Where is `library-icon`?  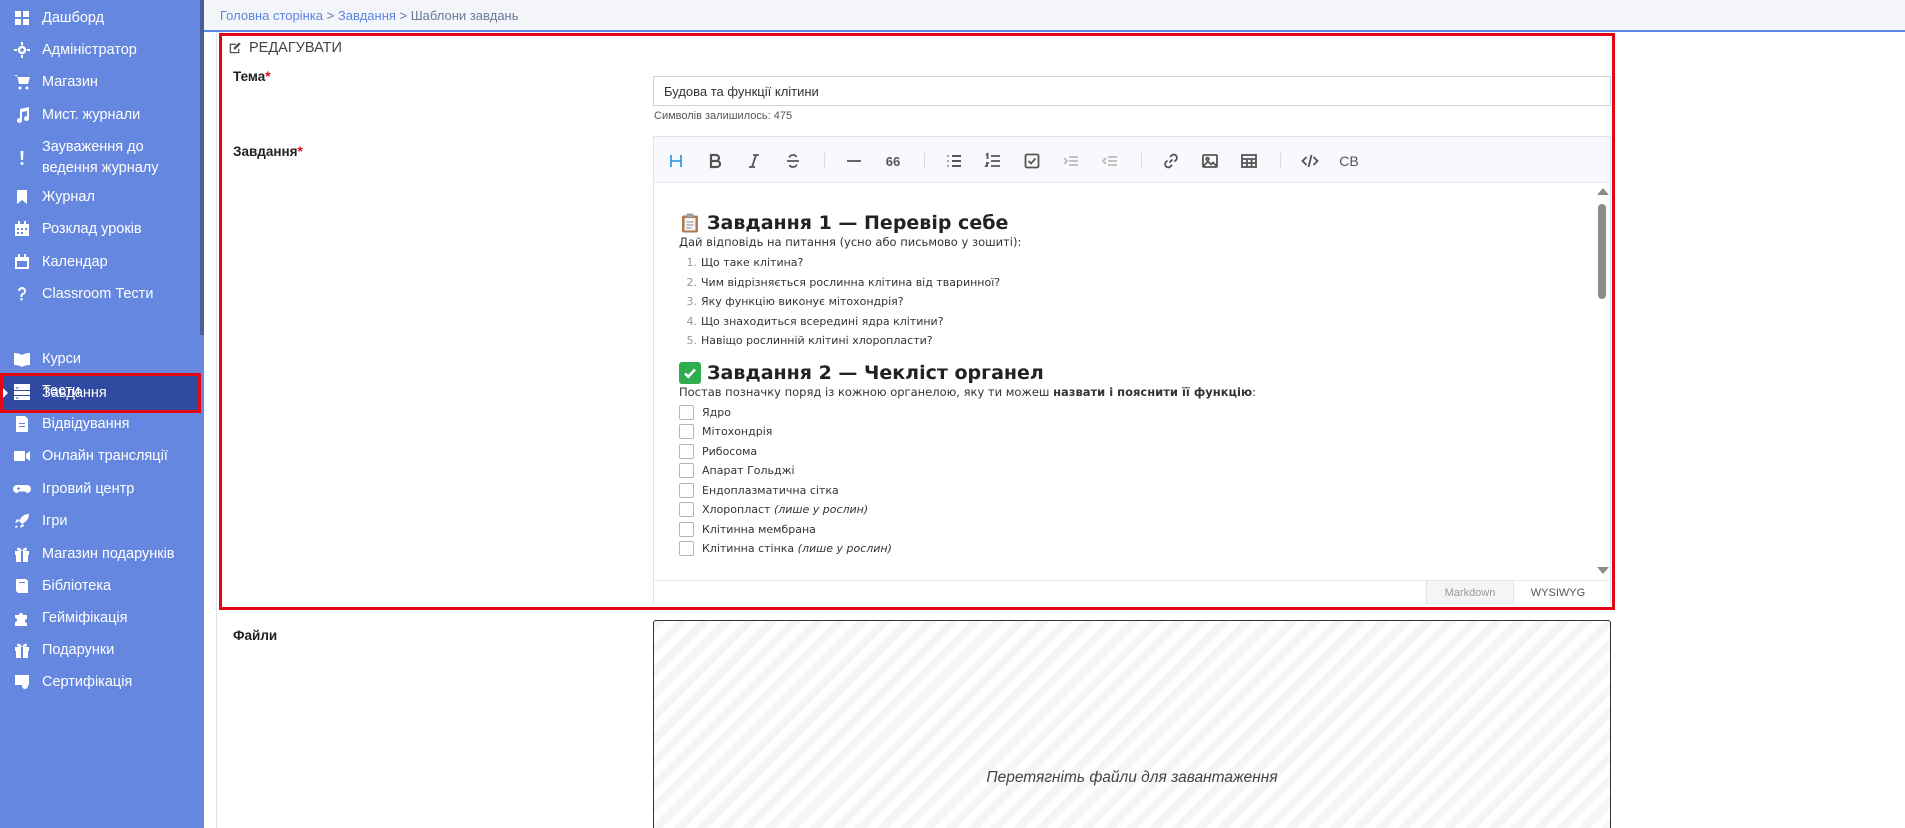
library-icon is located at coordinates (22, 586).